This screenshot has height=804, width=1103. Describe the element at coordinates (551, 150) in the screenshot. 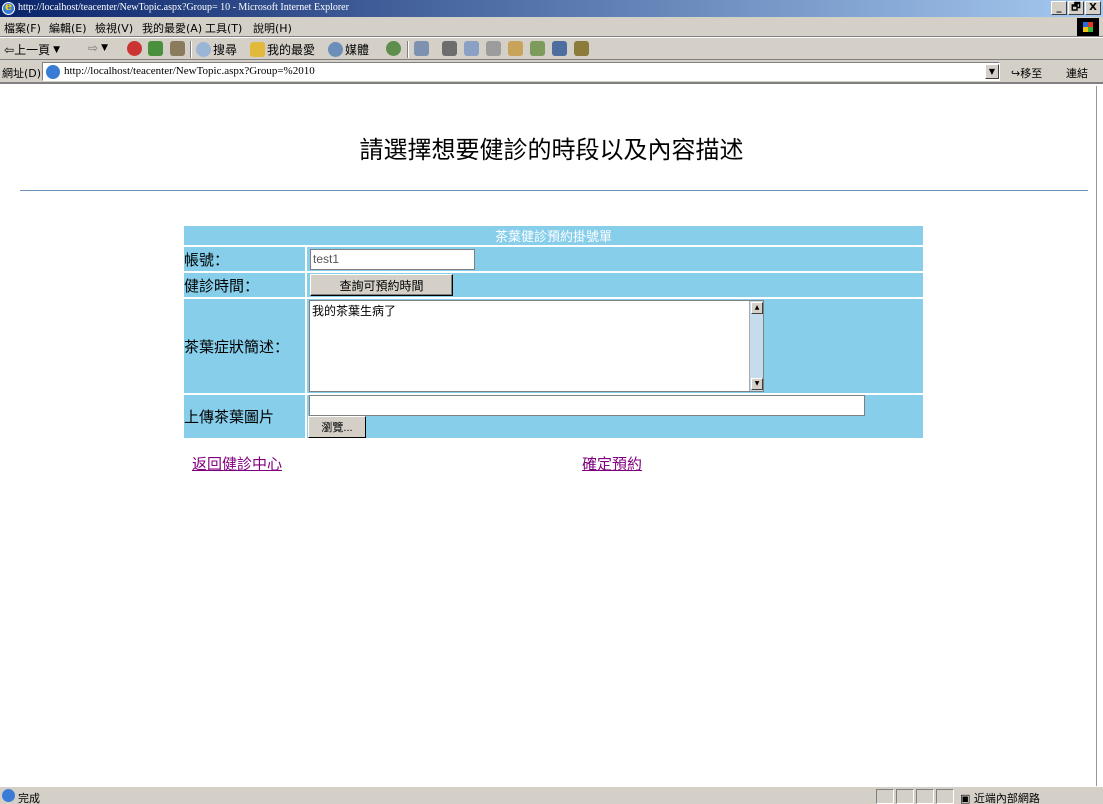

I see `page-title: 請選擇想要健診的時段以及內容描述` at that location.